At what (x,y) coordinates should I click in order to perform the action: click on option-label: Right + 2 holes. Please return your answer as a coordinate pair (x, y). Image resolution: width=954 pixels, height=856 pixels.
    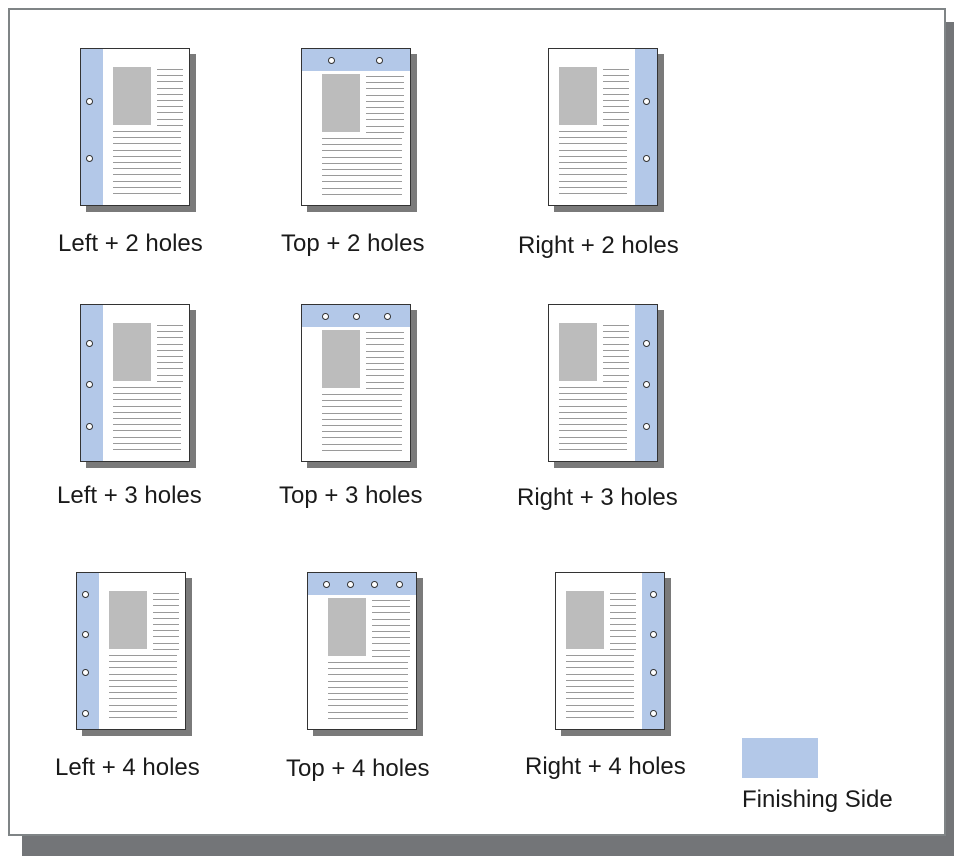
    Looking at the image, I should click on (598, 245).